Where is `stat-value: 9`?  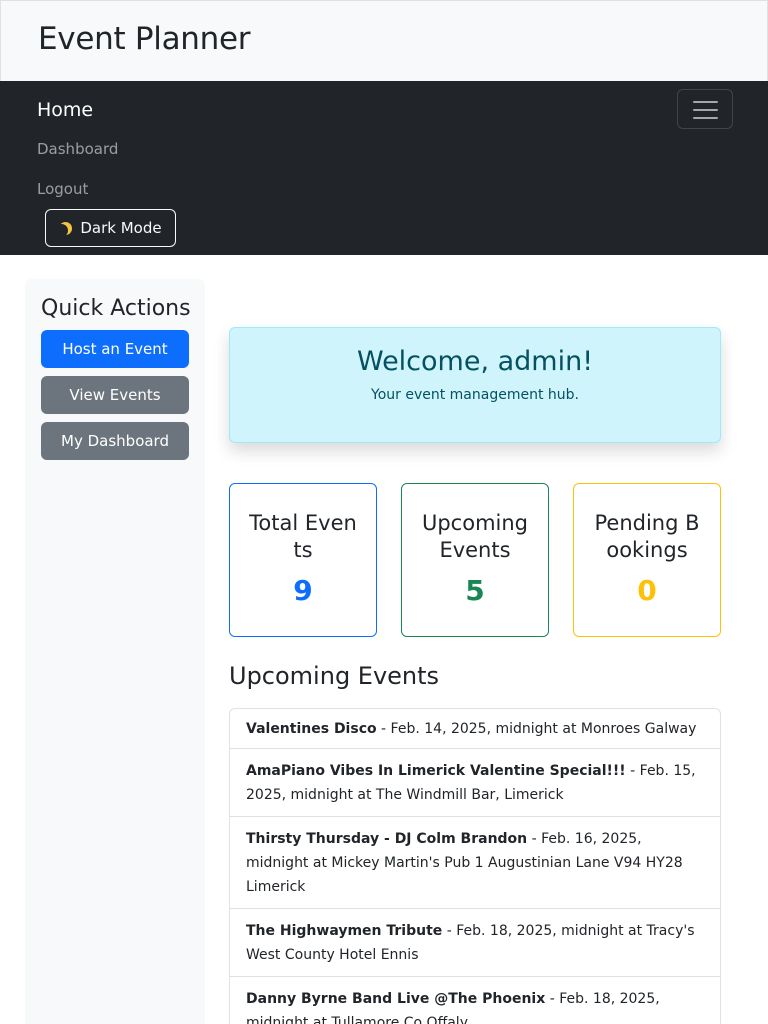
stat-value: 9 is located at coordinates (303, 590).